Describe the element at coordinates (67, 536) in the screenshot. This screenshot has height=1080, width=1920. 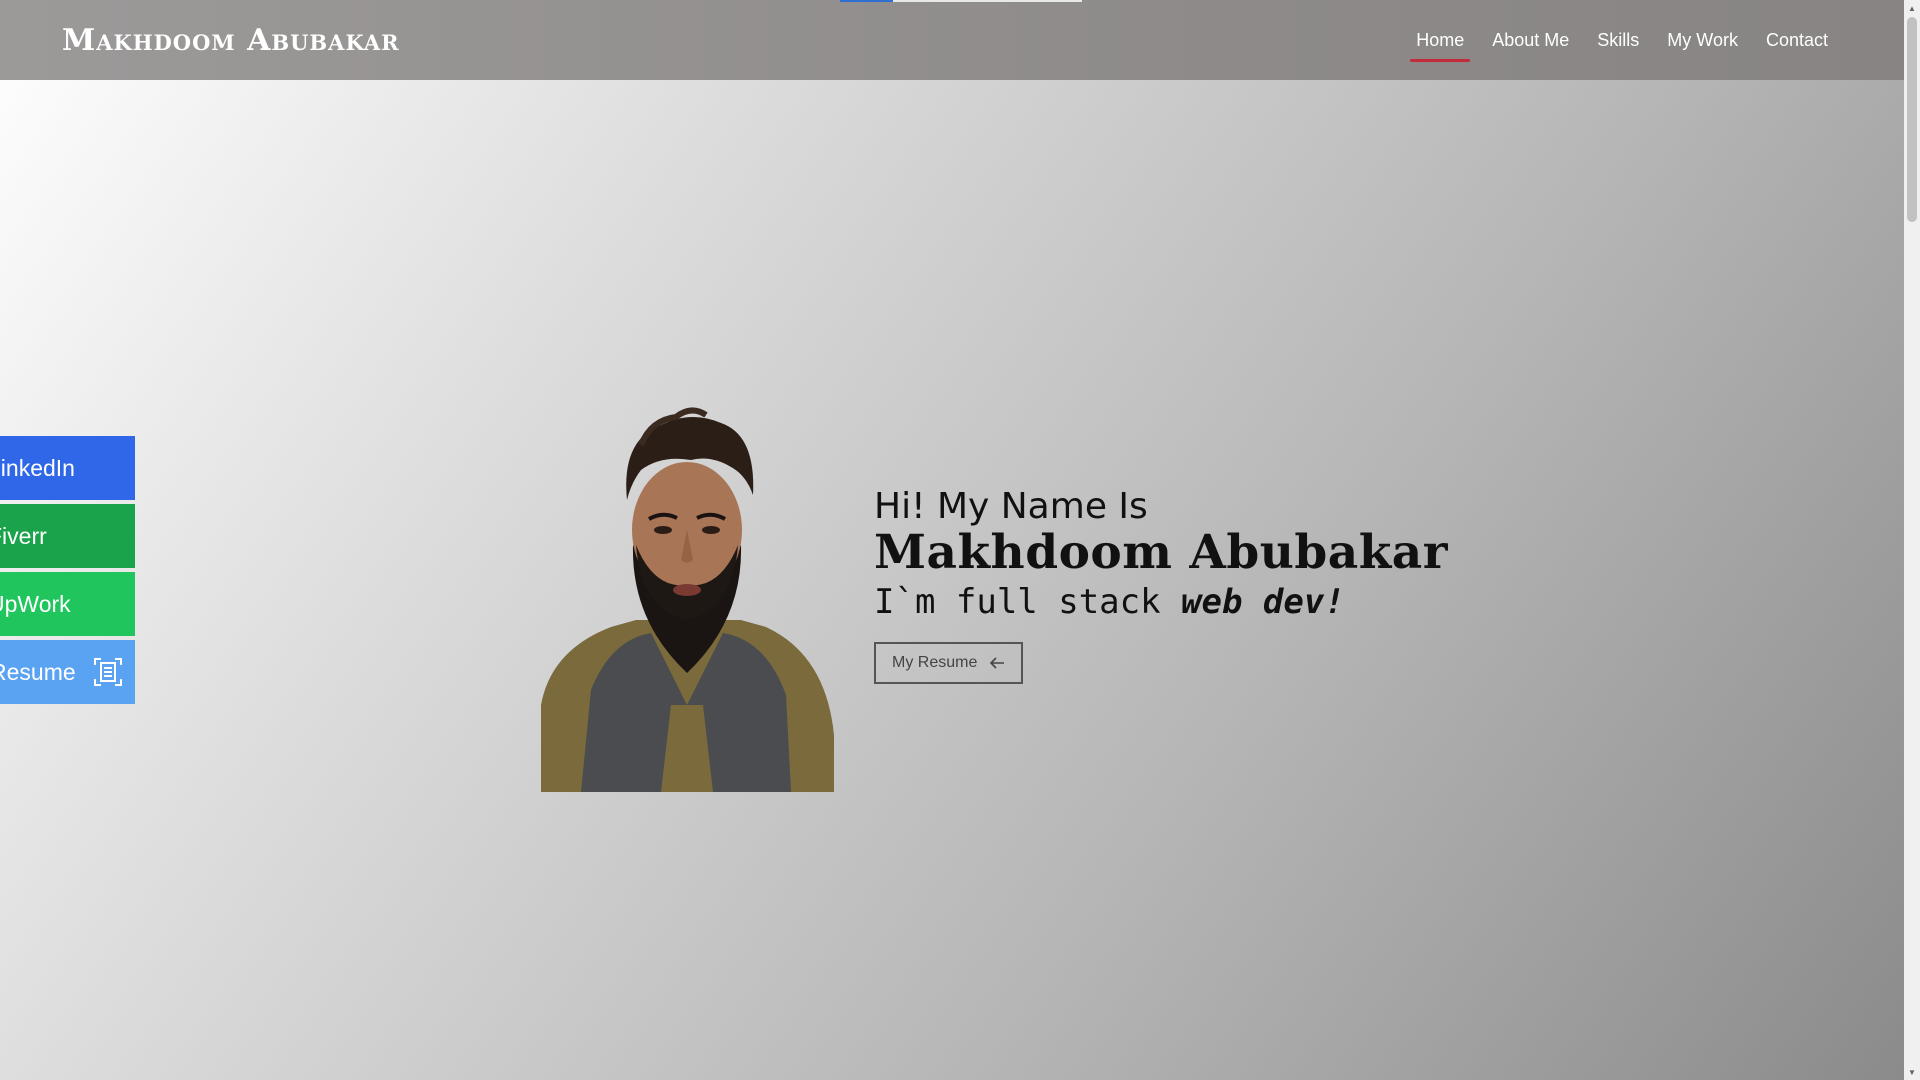
I see `fiverr-link: Fiverr` at that location.